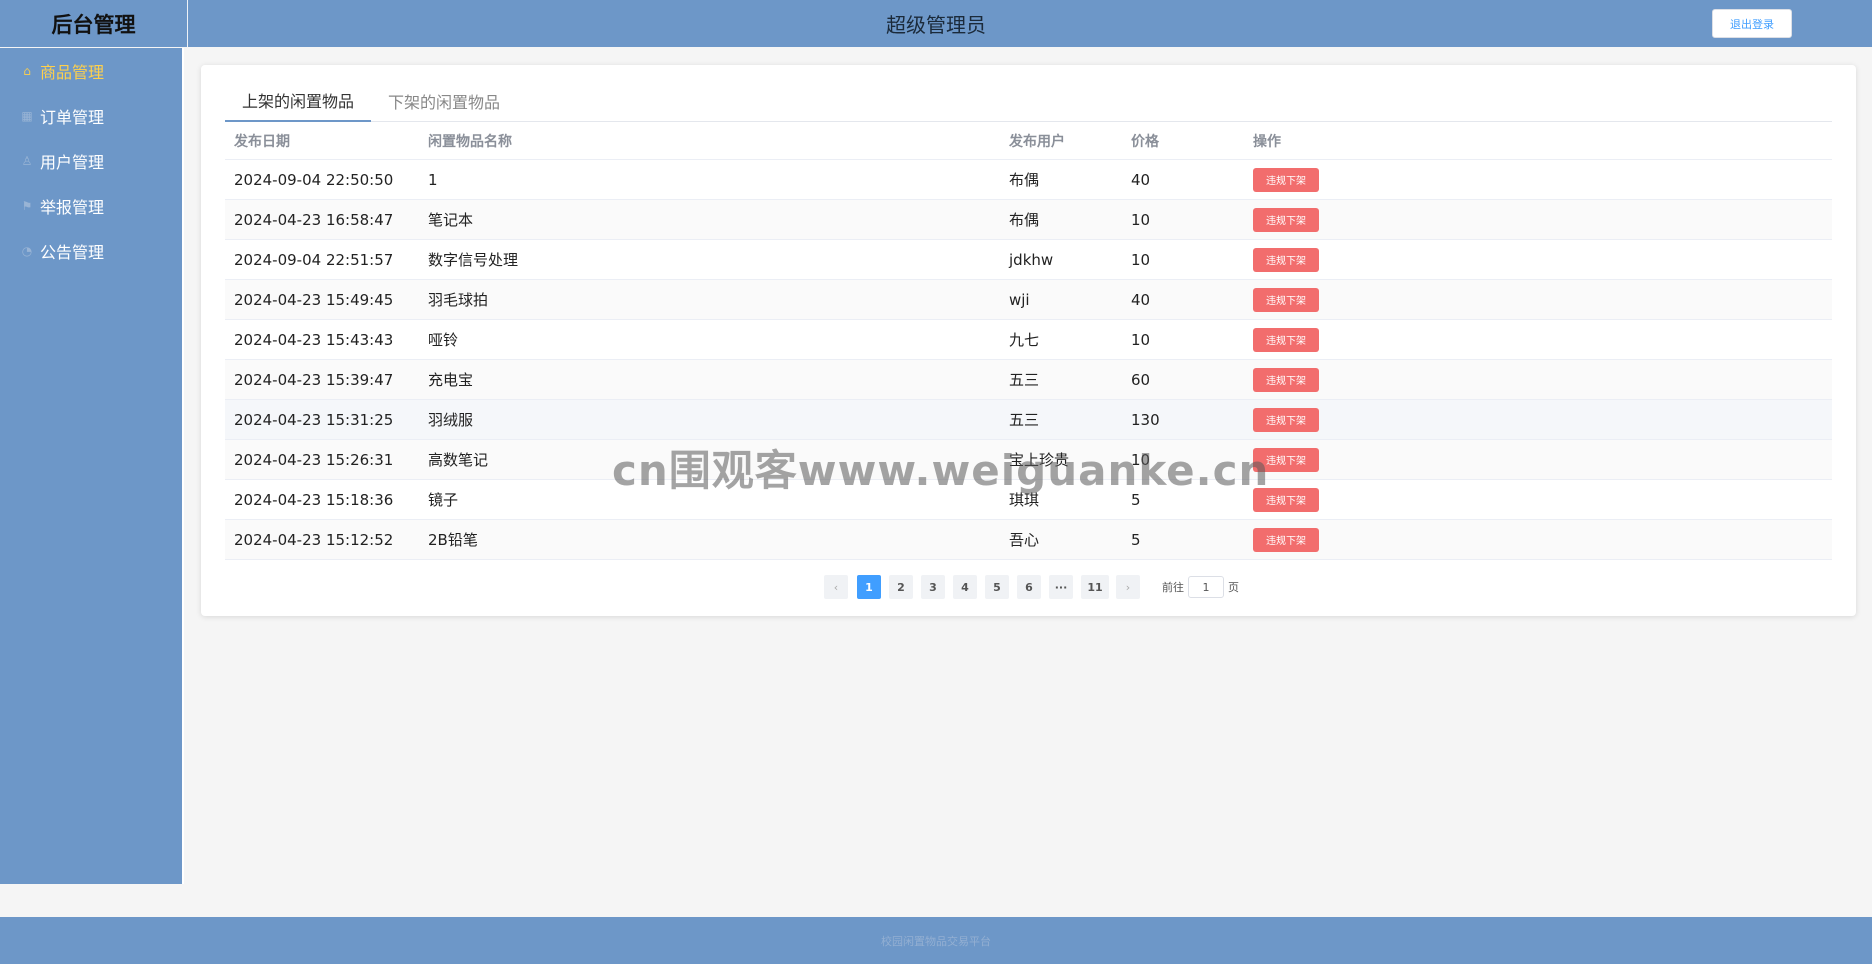  Describe the element at coordinates (72, 72) in the screenshot. I see `sidebar-item-label: 商品管理` at that location.